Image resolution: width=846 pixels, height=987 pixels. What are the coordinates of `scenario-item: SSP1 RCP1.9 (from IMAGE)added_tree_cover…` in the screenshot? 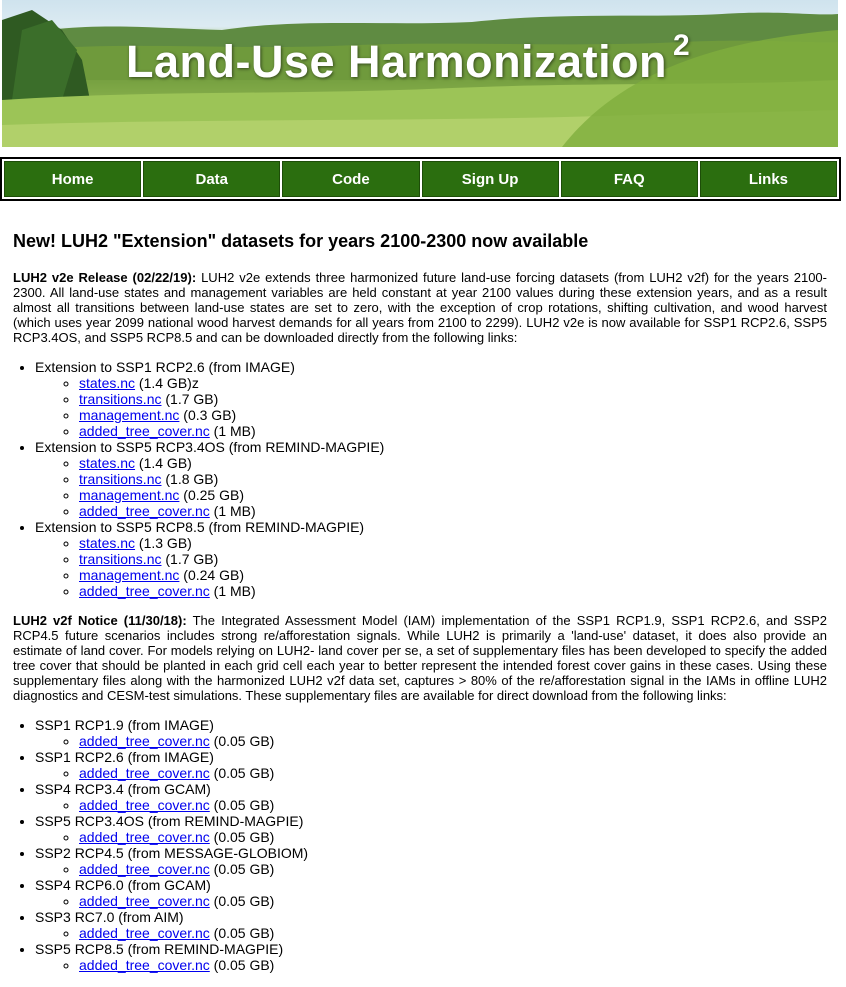 It's located at (431, 733).